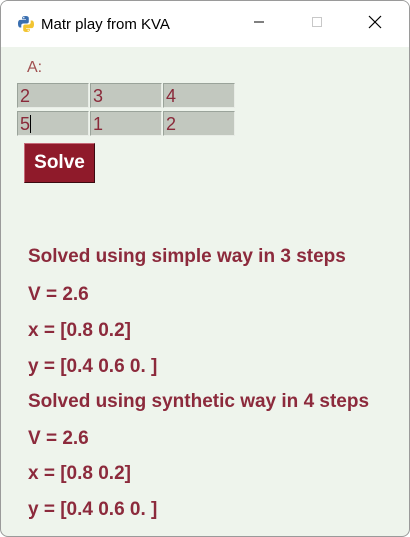  I want to click on text-caret, so click(31, 124).